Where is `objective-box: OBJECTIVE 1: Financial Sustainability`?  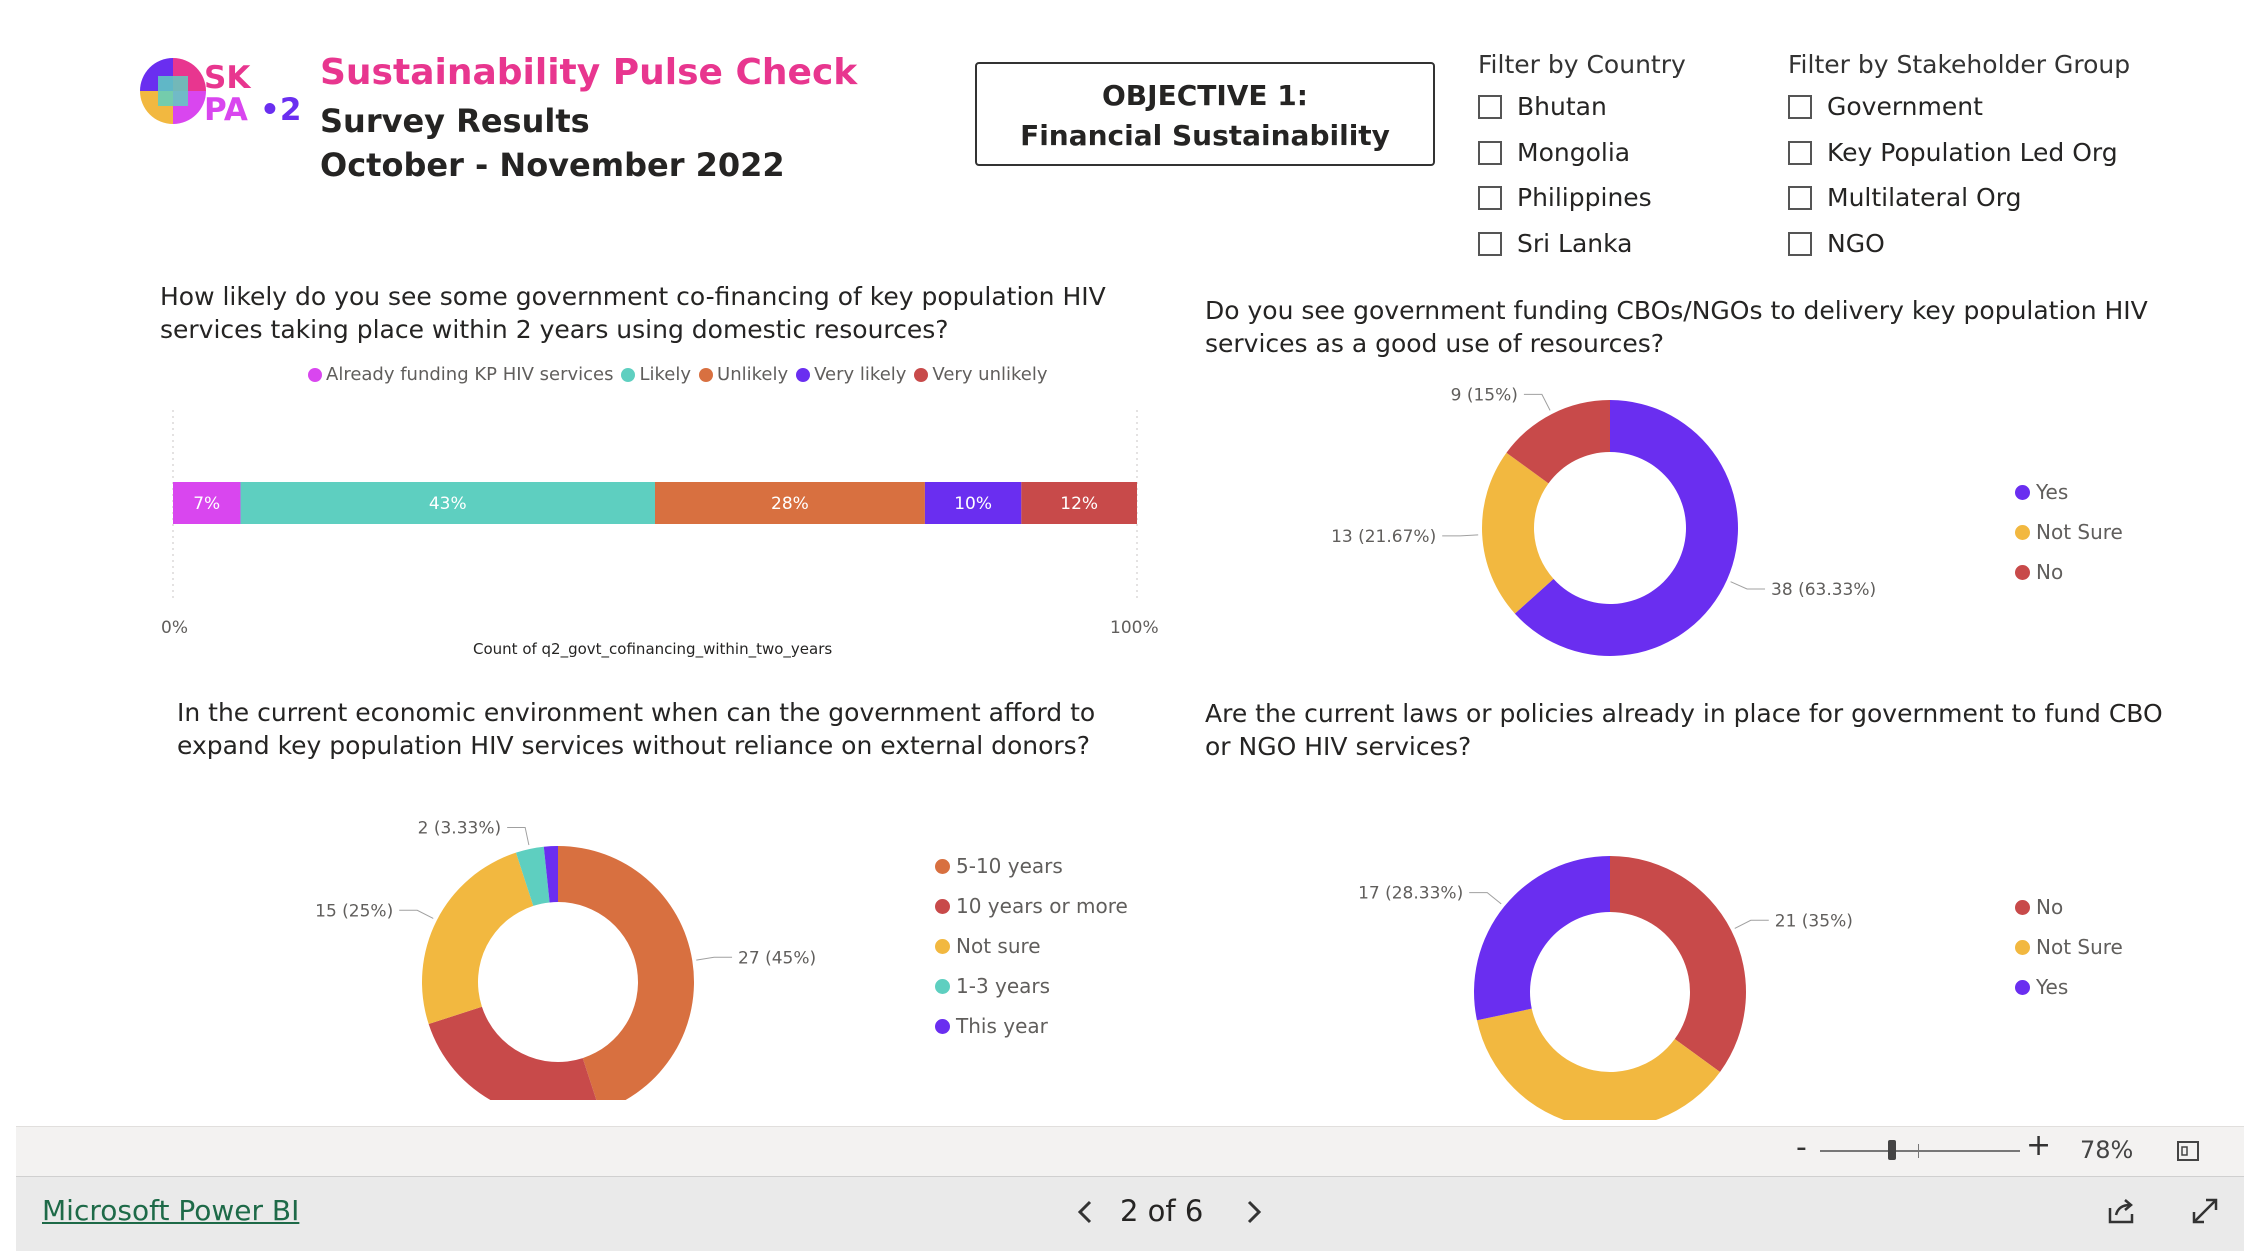
objective-box: OBJECTIVE 1: Financial Sustainability is located at coordinates (1205, 114).